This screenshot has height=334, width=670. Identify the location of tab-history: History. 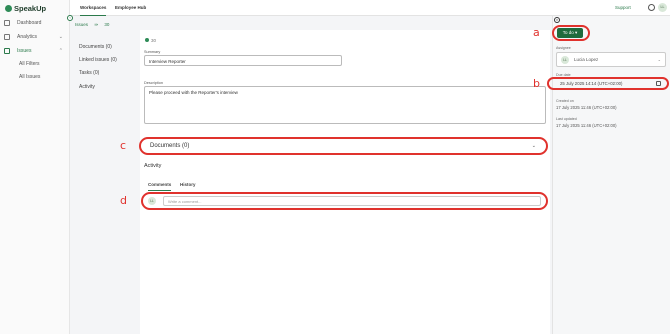
(188, 184).